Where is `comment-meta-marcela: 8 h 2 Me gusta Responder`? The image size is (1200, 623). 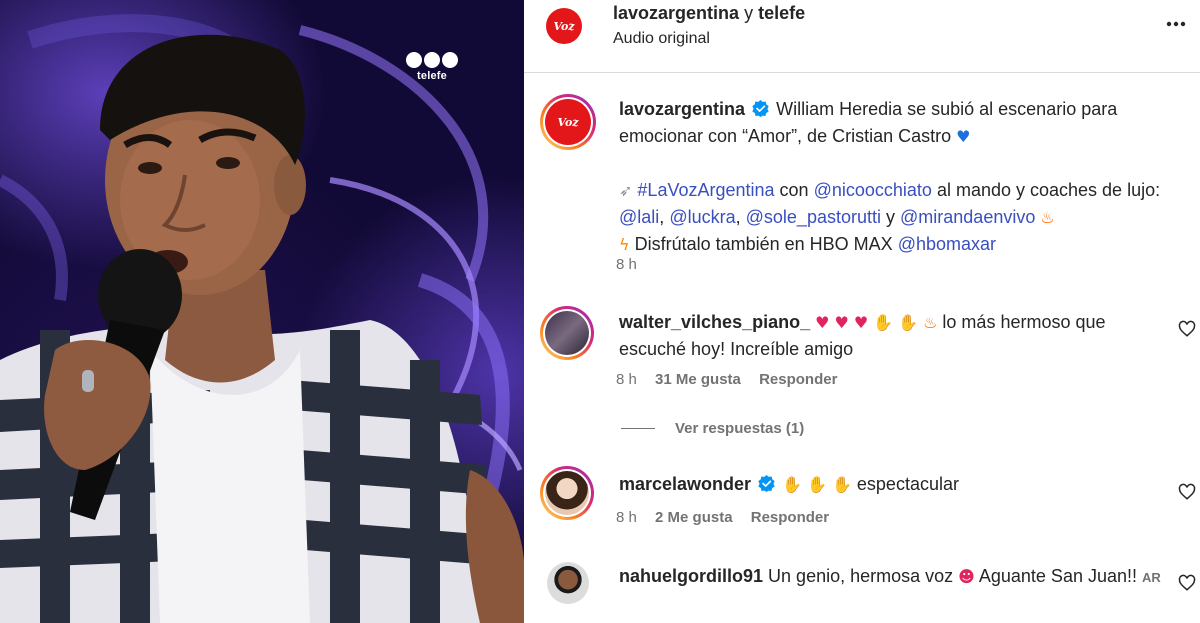
comment-meta-marcela: 8 h 2 Me gusta Responder is located at coordinates (722, 517).